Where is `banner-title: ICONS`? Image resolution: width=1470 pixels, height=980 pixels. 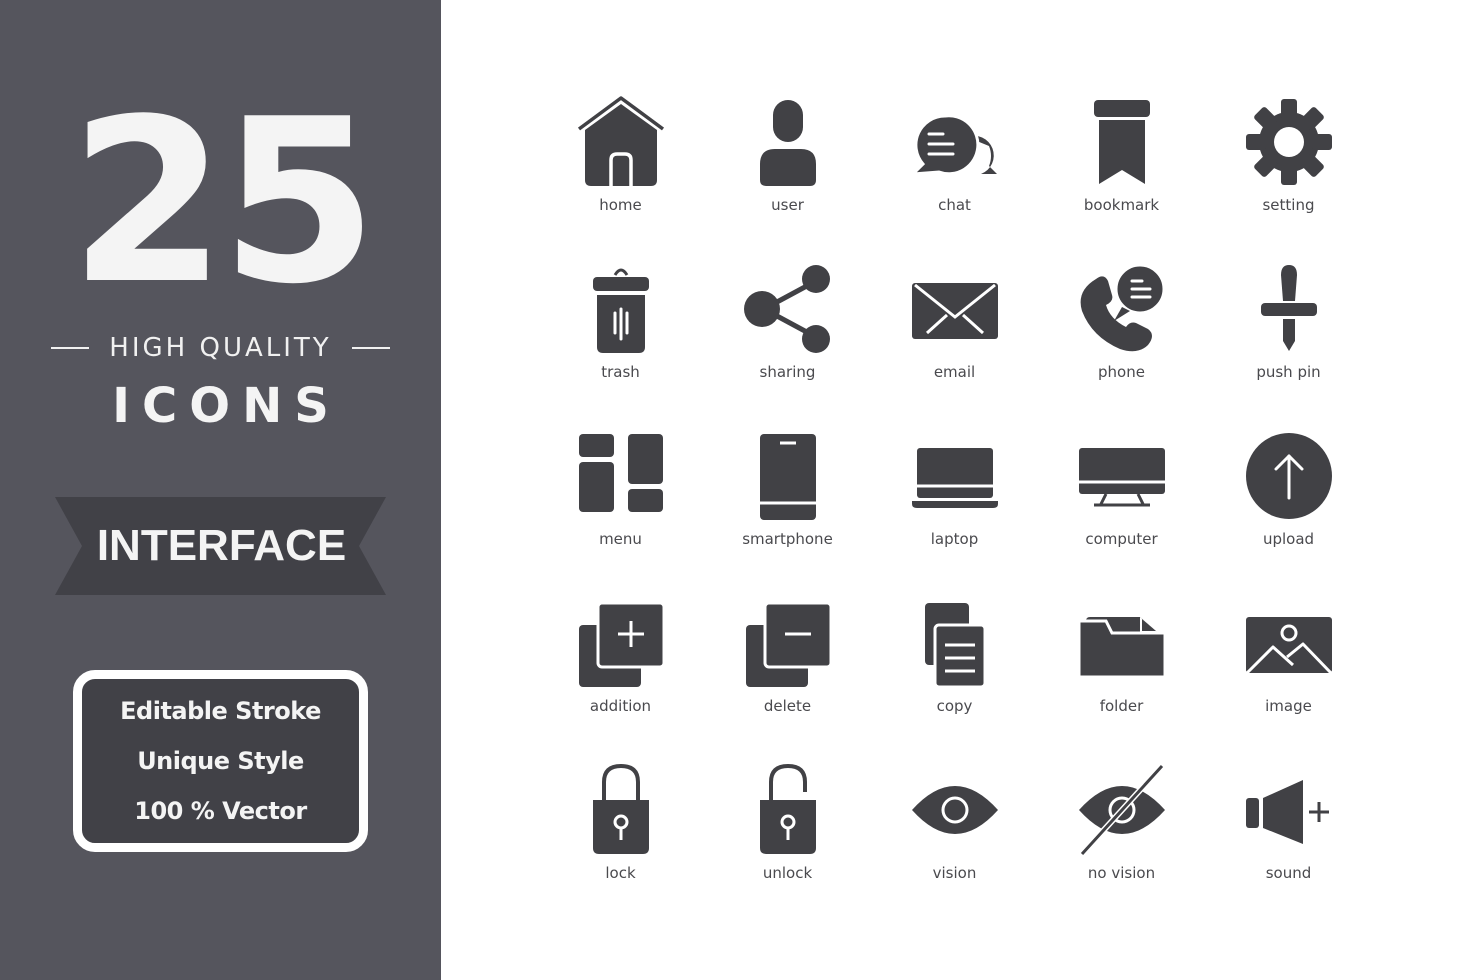
banner-title: ICONS is located at coordinates (226, 406).